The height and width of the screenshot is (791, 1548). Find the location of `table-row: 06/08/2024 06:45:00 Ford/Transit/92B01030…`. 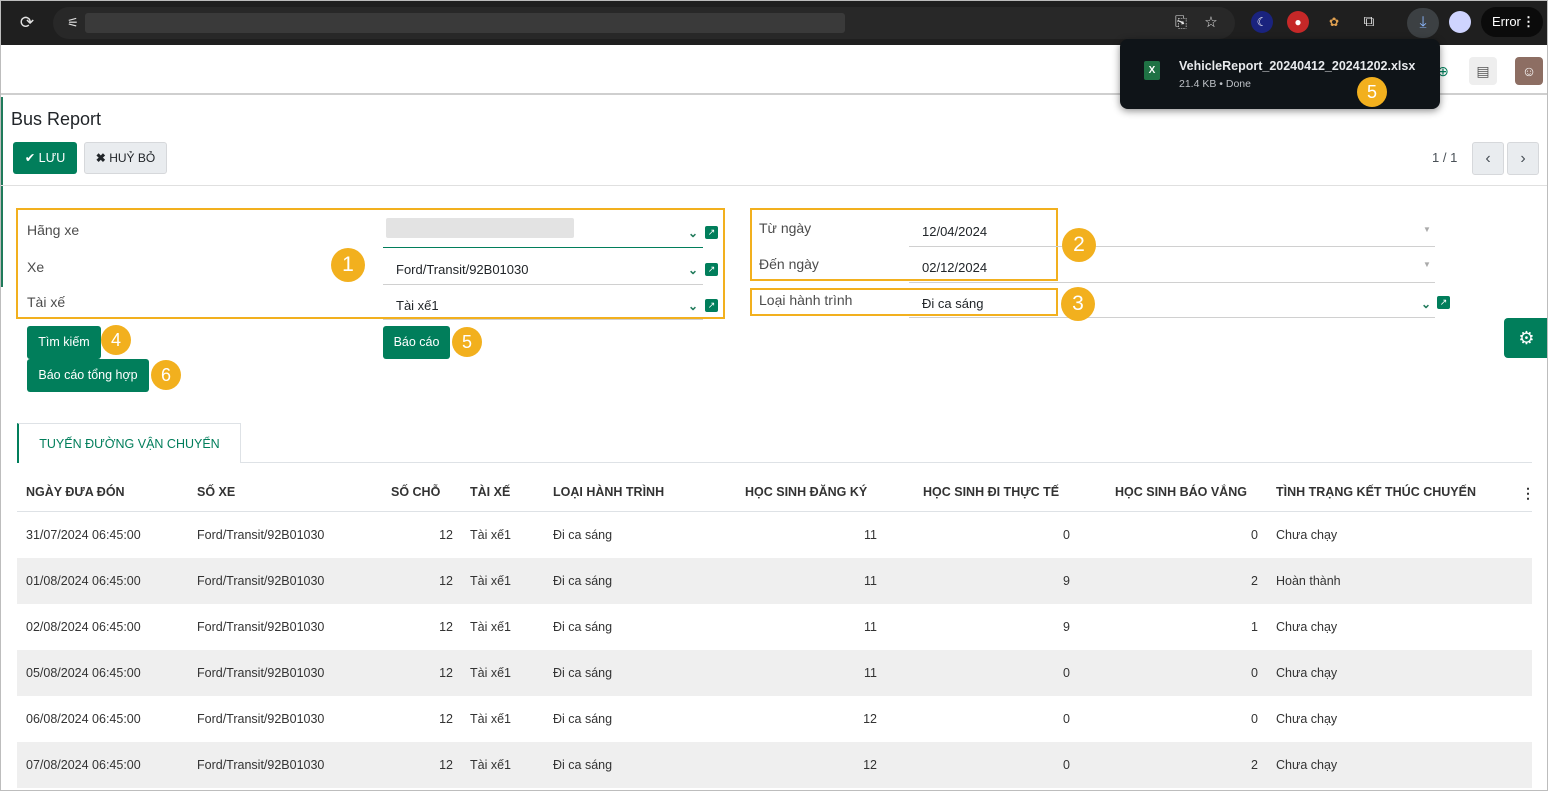

table-row: 06/08/2024 06:45:00 Ford/Transit/92B01030… is located at coordinates (774, 719).